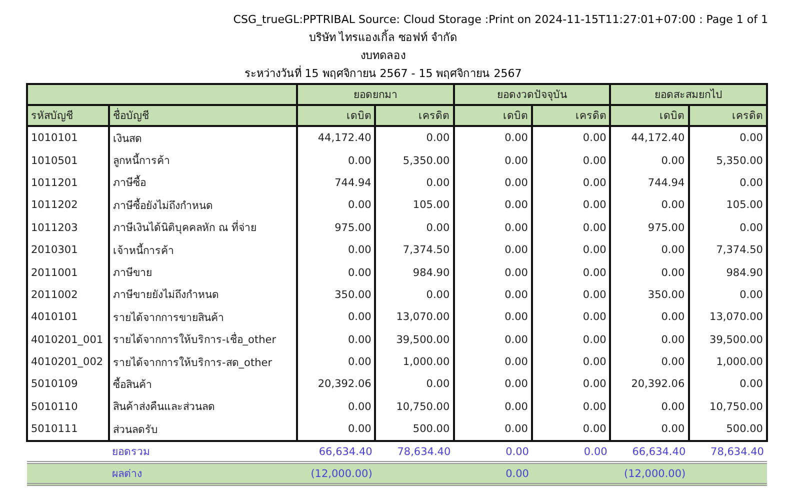 The height and width of the screenshot is (503, 788). Describe the element at coordinates (68, 227) in the screenshot. I see `account-code: 1011203` at that location.